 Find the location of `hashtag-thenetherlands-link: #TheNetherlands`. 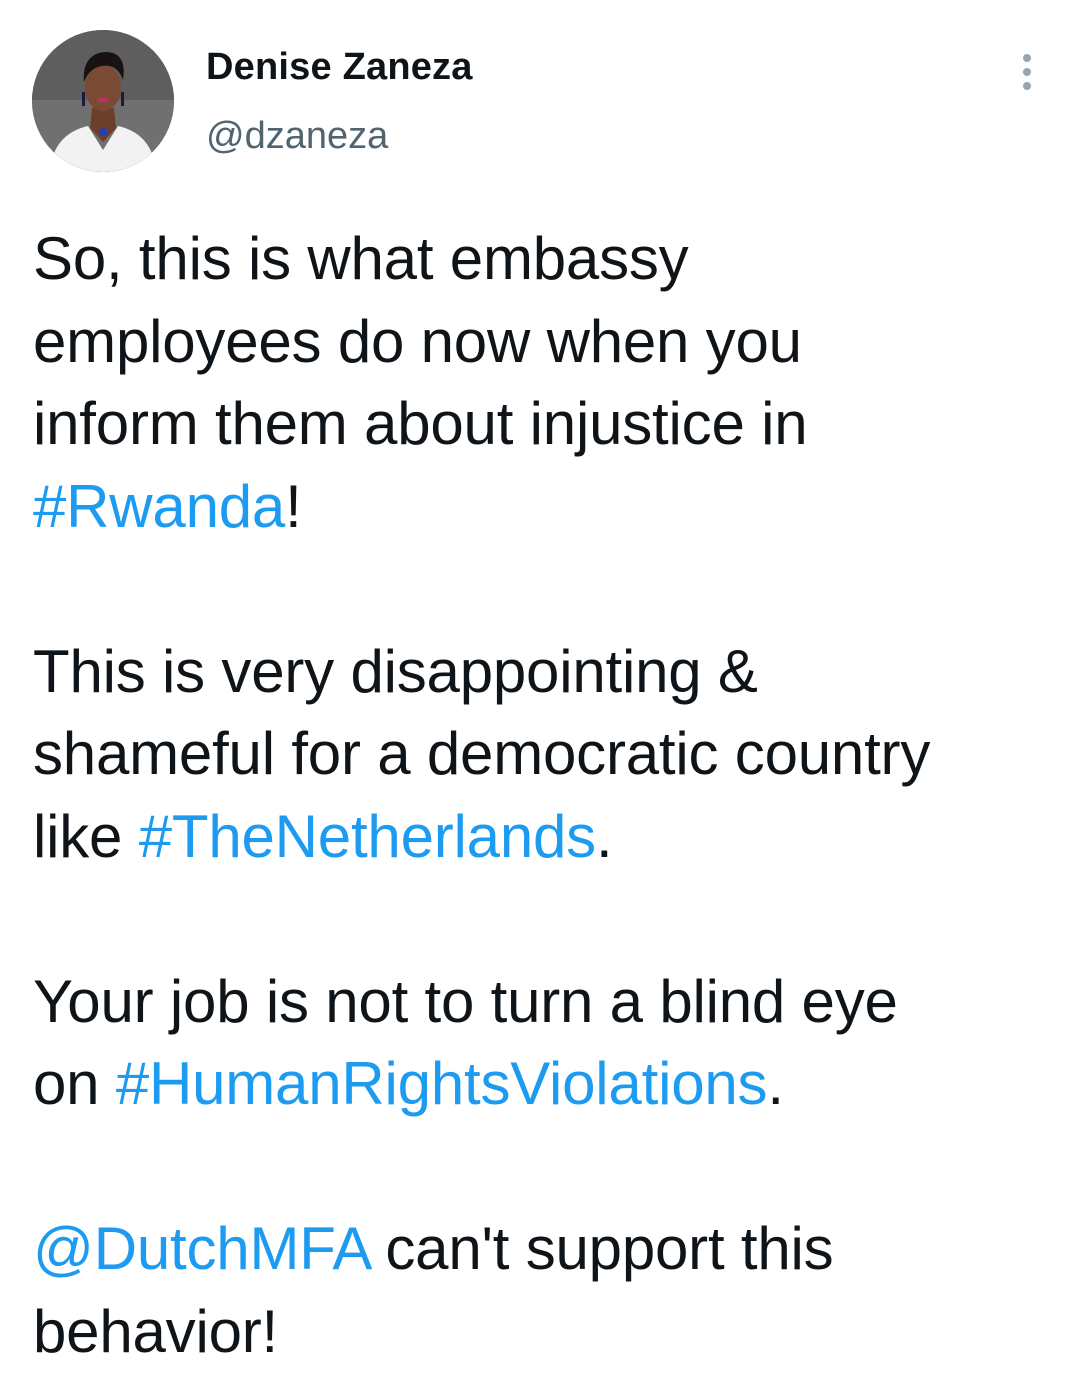

hashtag-thenetherlands-link: #TheNetherlands is located at coordinates (367, 836).